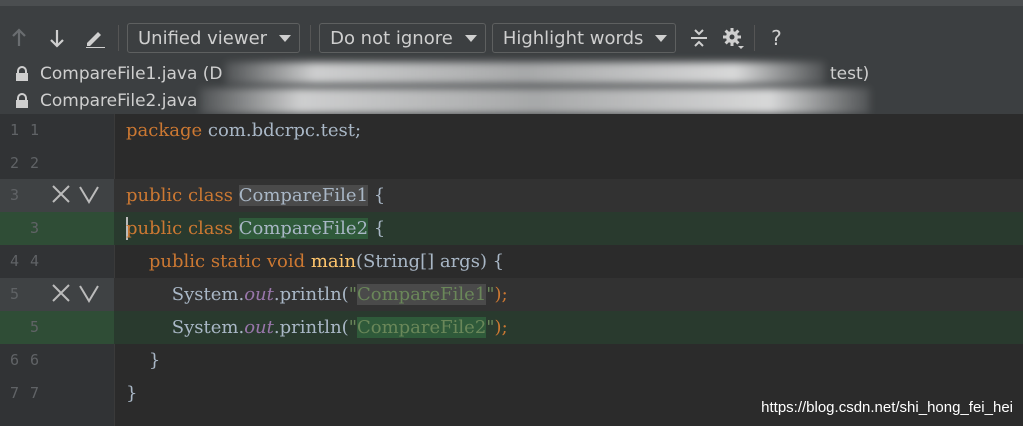 The height and width of the screenshot is (426, 1023). Describe the element at coordinates (699, 38) in the screenshot. I see `collapse-icon` at that location.